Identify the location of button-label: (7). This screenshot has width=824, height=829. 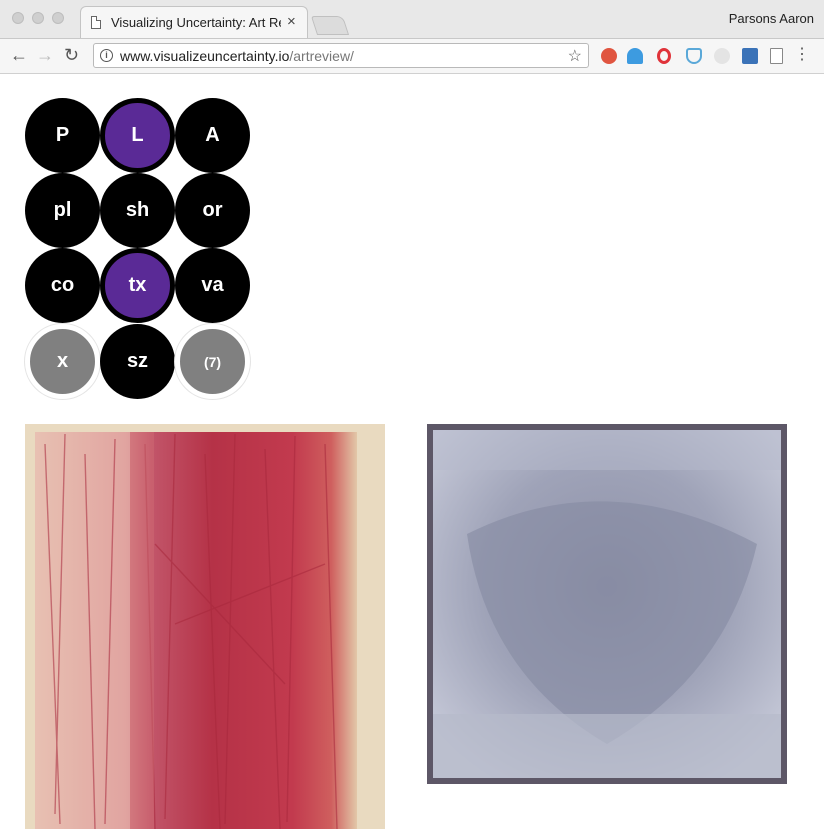
(212, 361).